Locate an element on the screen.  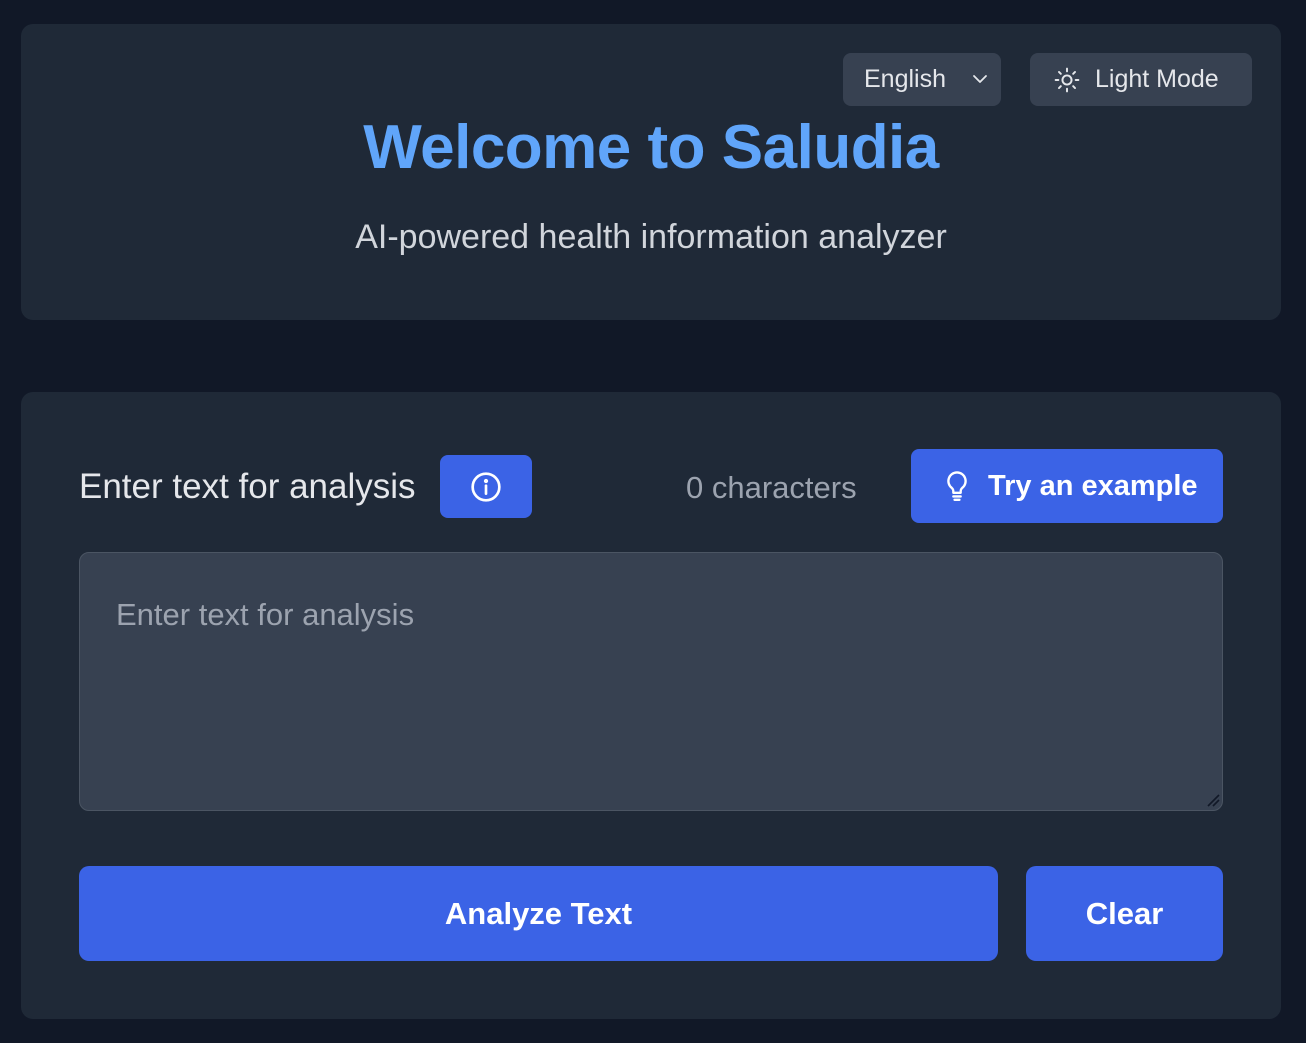
clear-button-label: Clear is located at coordinates (1124, 913).